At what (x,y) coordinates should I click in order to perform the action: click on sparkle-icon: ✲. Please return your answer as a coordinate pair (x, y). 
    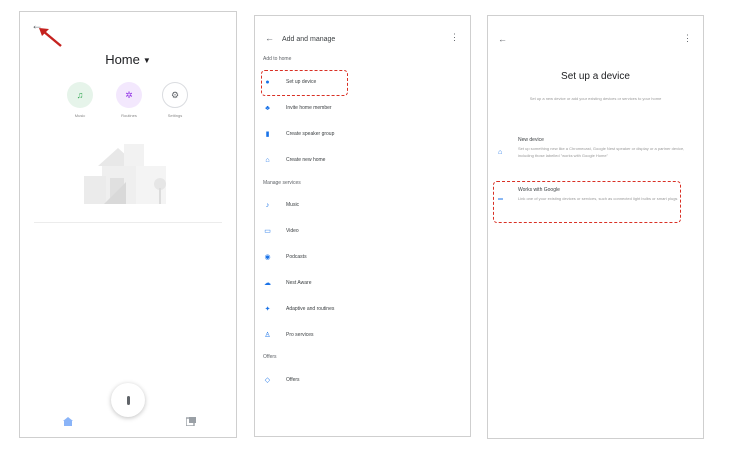
    Looking at the image, I should click on (129, 94).